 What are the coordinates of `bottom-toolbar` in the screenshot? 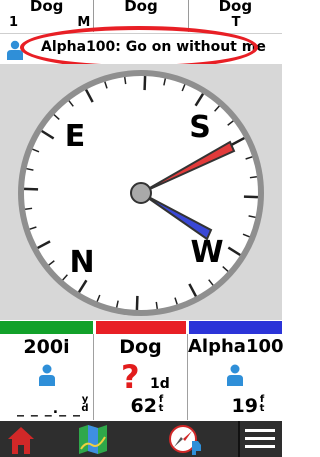 It's located at (141, 439).